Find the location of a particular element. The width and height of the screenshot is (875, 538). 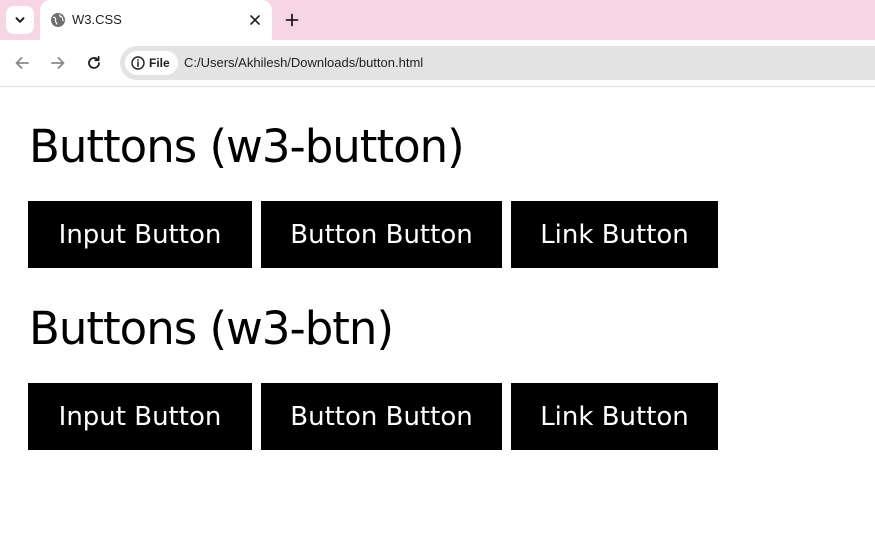

tab-close-button is located at coordinates (255, 20).